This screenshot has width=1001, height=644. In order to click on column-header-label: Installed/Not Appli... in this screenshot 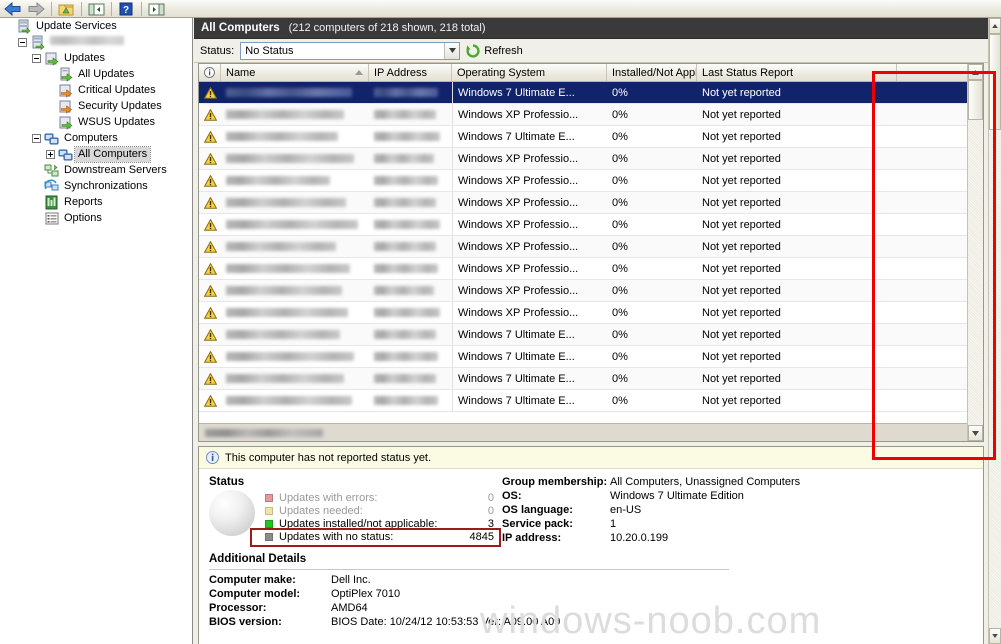, I will do `click(654, 72)`.